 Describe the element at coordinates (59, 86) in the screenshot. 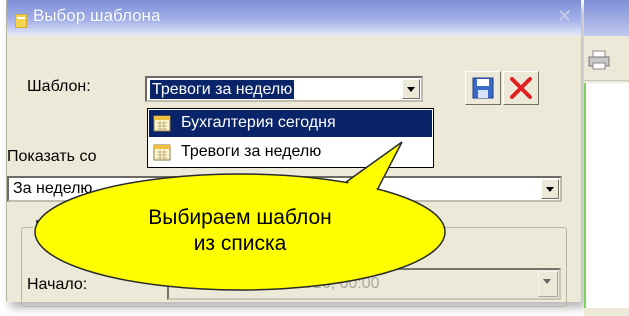

I see `template-label: Шаблон:` at that location.